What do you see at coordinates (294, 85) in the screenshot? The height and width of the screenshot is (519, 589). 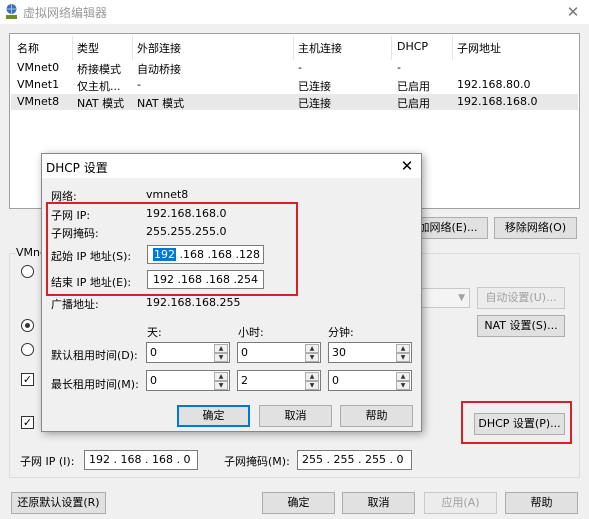 I see `table-row: VMnet1 仅主机... - 已连接 已启用 192.168.80.0` at bounding box center [294, 85].